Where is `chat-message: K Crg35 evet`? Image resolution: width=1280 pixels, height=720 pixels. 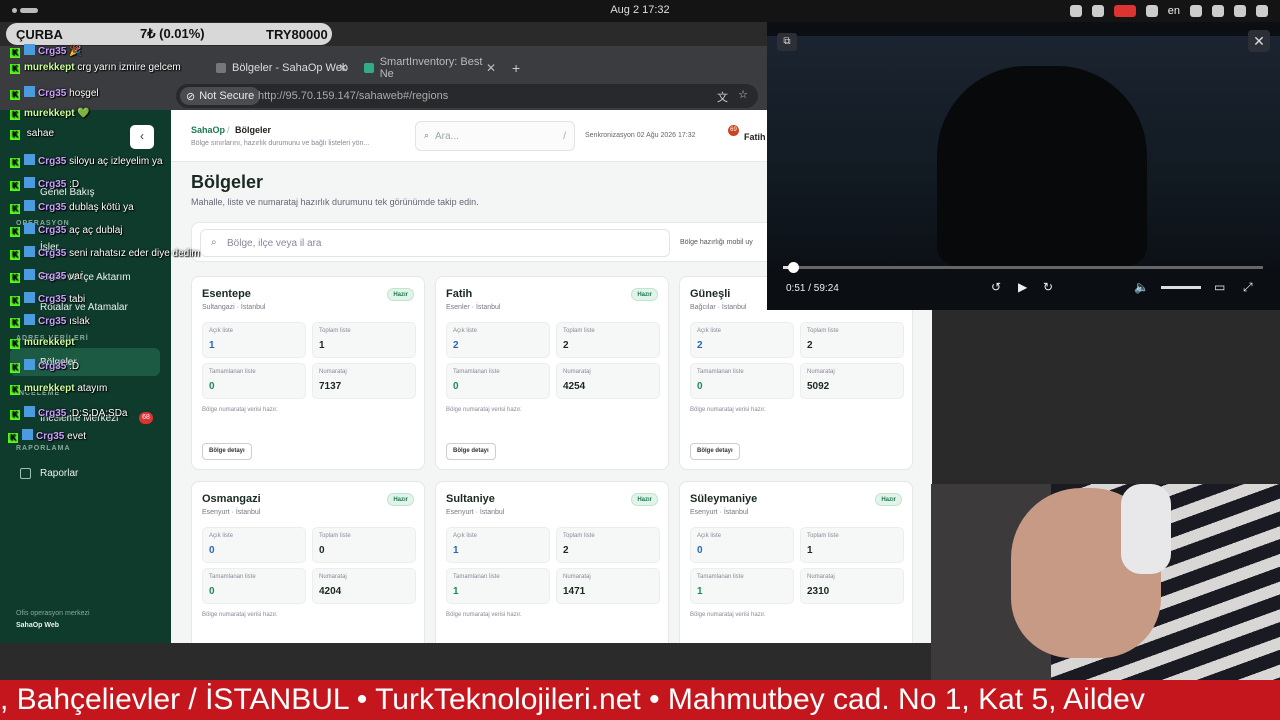
chat-message: K Crg35 evet is located at coordinates (47, 436).